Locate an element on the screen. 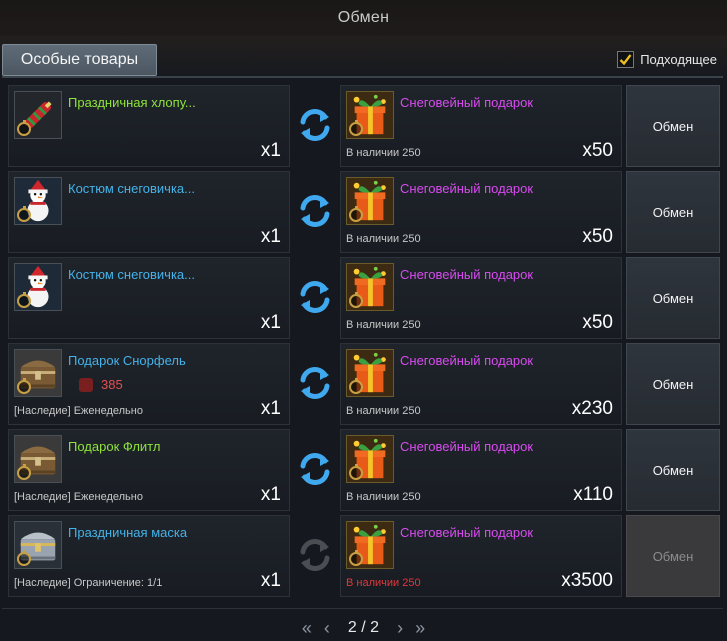 The width and height of the screenshot is (727, 641). get-item-panel: Снеговейный подарок В наличии 250 x3500 is located at coordinates (481, 556).